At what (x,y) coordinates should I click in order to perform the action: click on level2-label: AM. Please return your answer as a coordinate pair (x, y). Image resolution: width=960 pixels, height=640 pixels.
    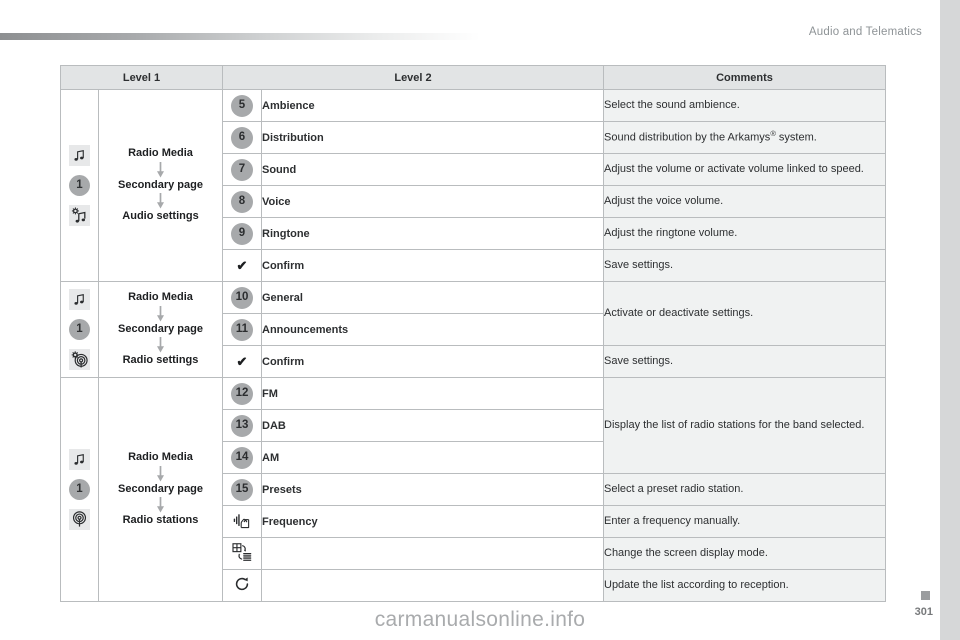
    Looking at the image, I should click on (432, 457).